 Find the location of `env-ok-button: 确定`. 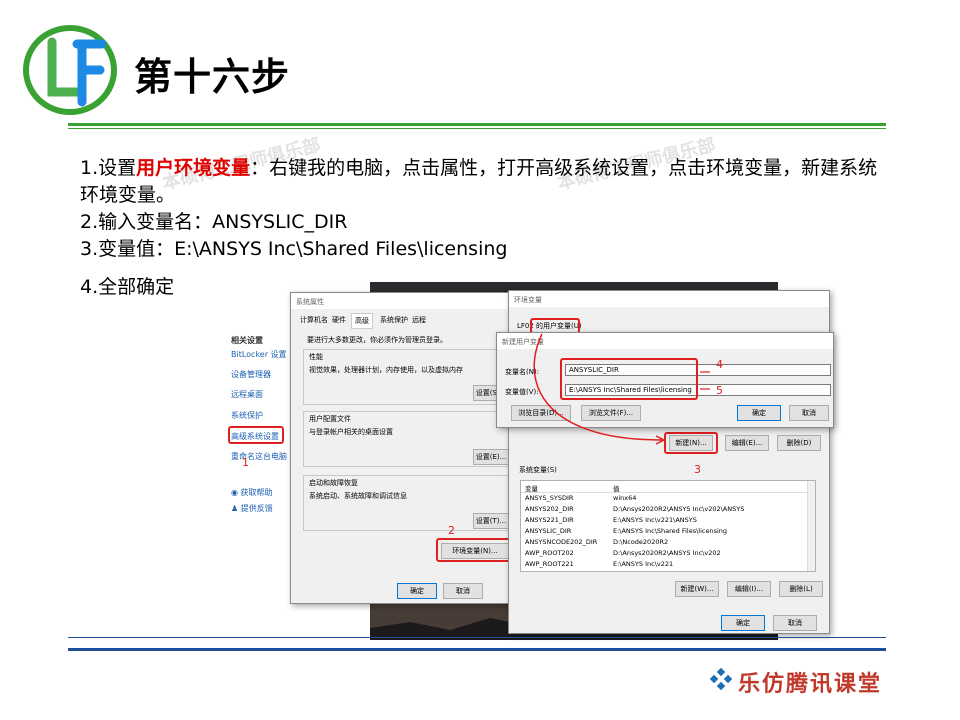

env-ok-button: 确定 is located at coordinates (743, 623).